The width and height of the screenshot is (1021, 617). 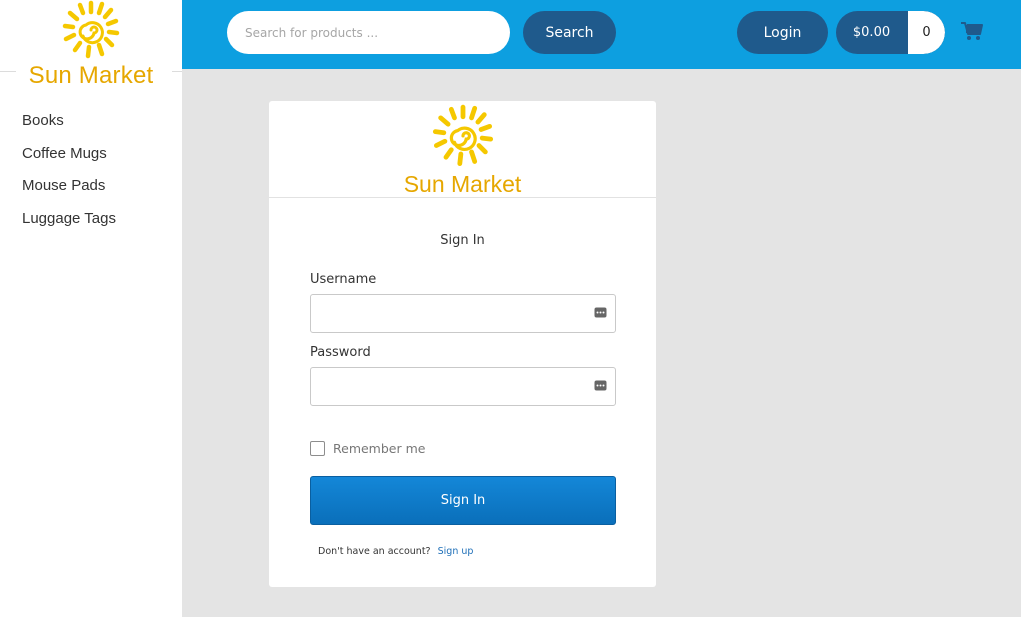 I want to click on sidebar-item-books: Books, so click(x=69, y=126).